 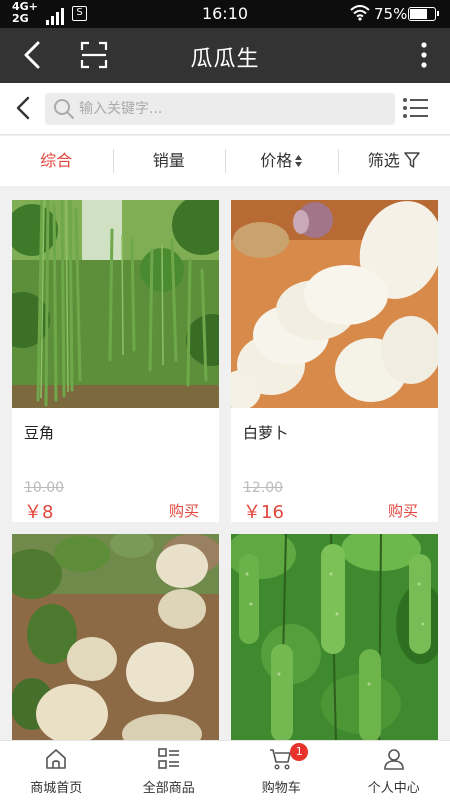 What do you see at coordinates (225, 14) in the screenshot?
I see `status-bar: 4G+ 2G S 16:10 75%` at bounding box center [225, 14].